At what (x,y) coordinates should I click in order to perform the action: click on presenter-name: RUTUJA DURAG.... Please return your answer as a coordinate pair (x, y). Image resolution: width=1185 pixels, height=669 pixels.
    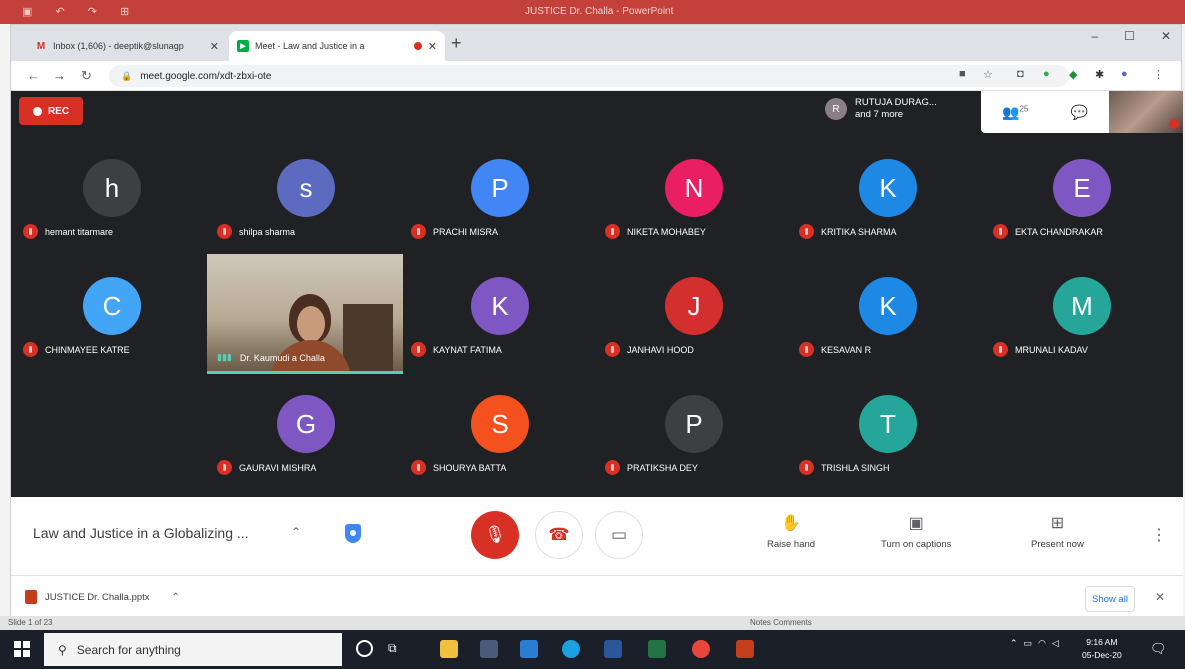
    Looking at the image, I should click on (896, 102).